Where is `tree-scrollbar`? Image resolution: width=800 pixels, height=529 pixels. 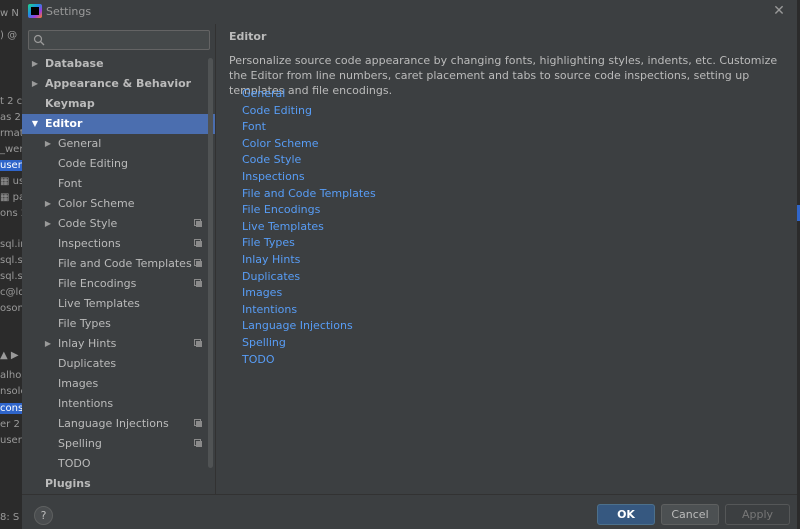
tree-scrollbar is located at coordinates (210, 263).